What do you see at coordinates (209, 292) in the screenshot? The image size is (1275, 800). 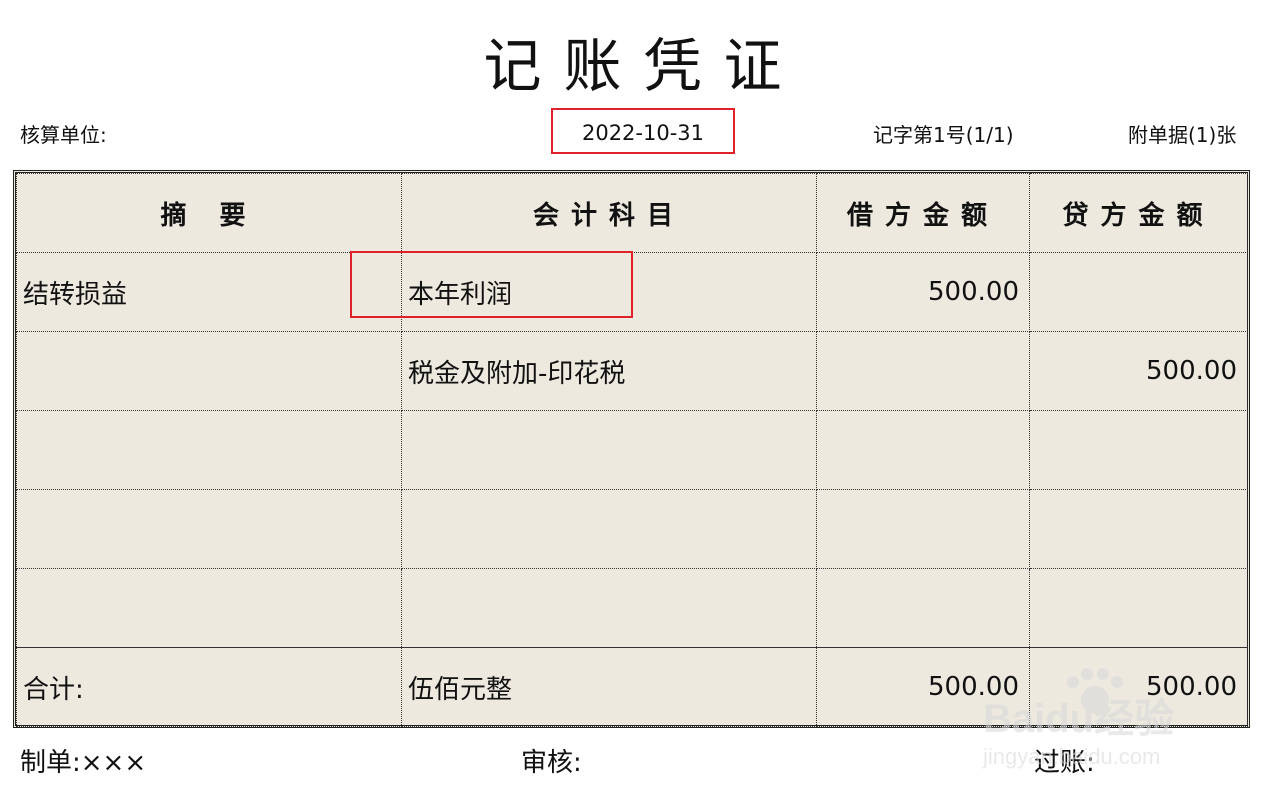 I see `summary-cell: 结转损益` at bounding box center [209, 292].